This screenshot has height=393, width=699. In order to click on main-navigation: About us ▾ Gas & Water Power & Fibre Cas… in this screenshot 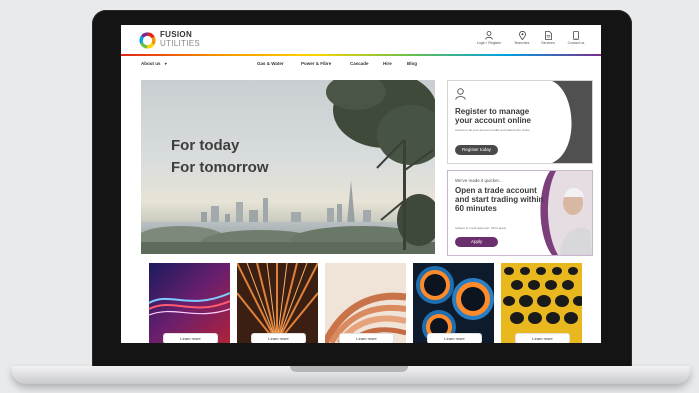, I will do `click(361, 65)`.